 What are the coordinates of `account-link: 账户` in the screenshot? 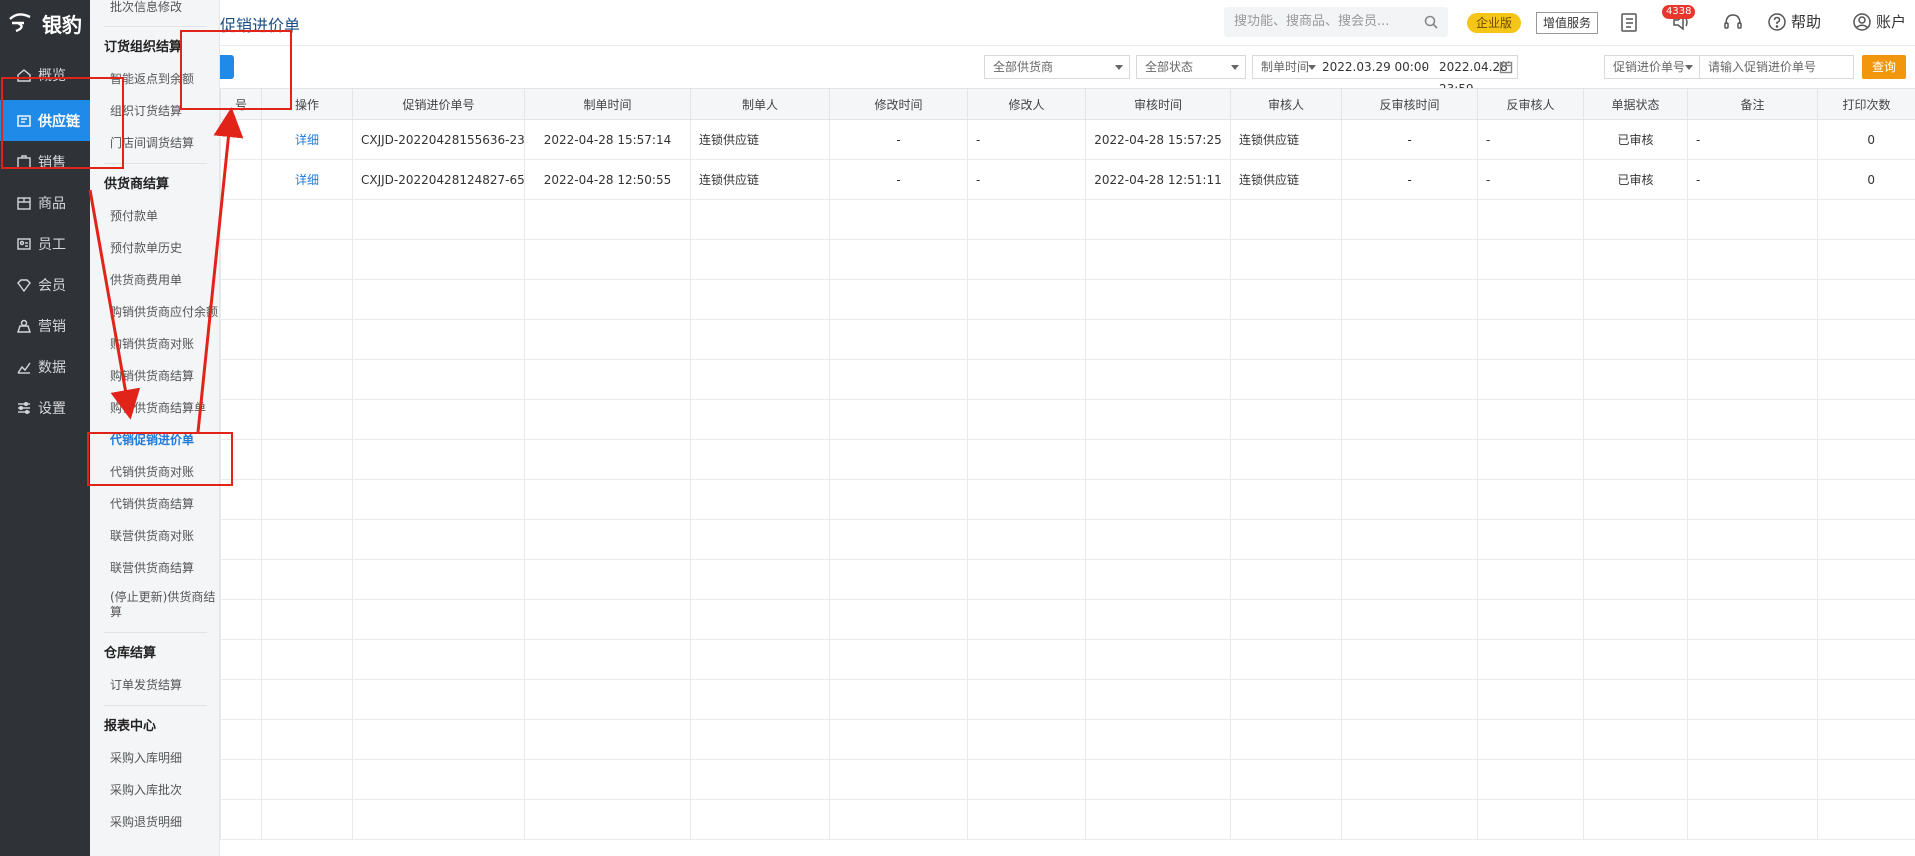 It's located at (1879, 21).